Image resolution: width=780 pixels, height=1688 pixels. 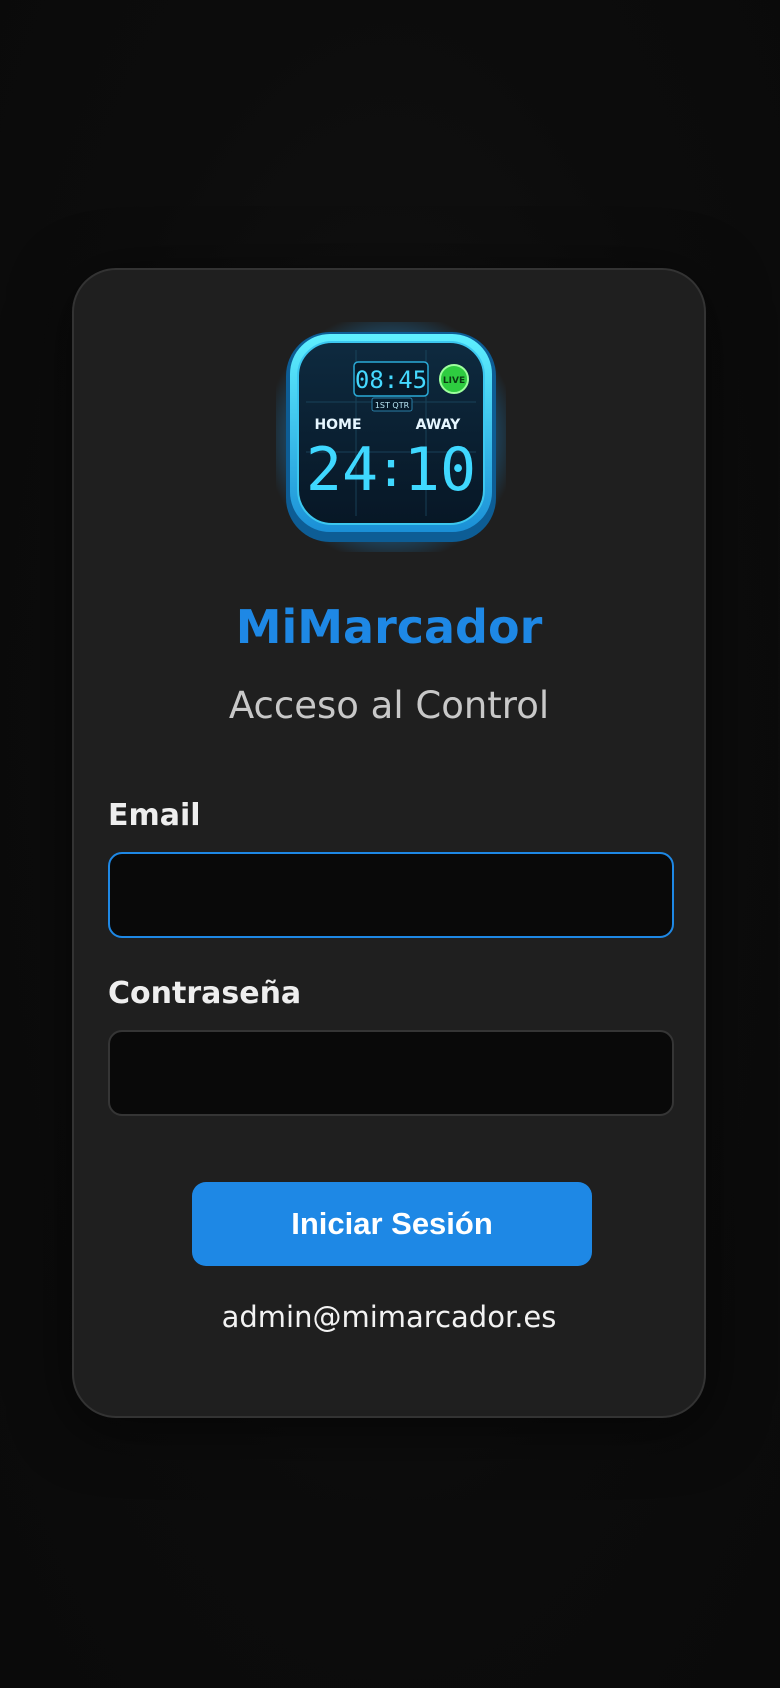 What do you see at coordinates (392, 405) in the screenshot?
I see `logo-period-text: 1ST QTR` at bounding box center [392, 405].